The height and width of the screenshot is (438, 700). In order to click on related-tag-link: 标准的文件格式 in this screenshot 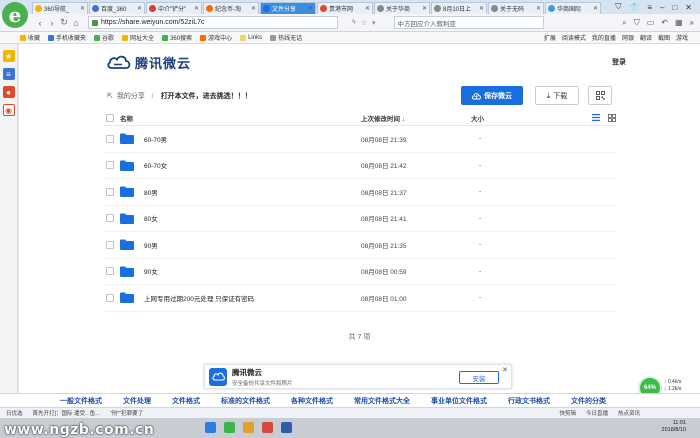, I will do `click(245, 401)`.